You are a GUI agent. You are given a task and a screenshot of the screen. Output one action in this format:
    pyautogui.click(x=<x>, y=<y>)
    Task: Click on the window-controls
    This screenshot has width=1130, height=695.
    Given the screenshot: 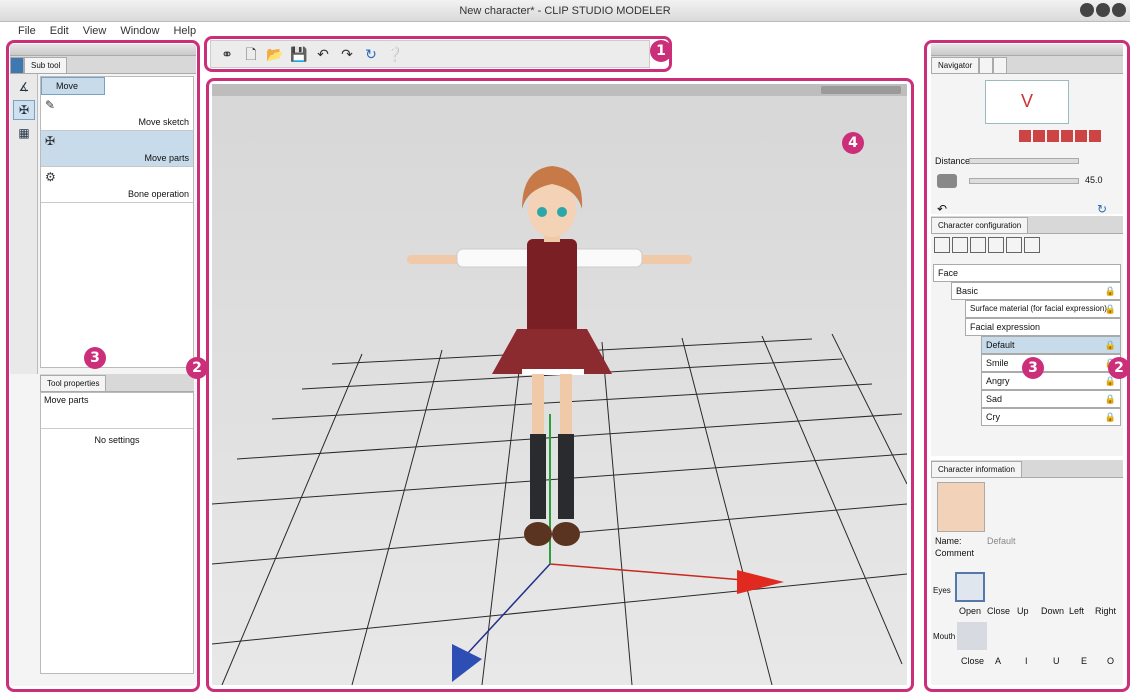 What is the action you would take?
    pyautogui.click(x=1103, y=10)
    